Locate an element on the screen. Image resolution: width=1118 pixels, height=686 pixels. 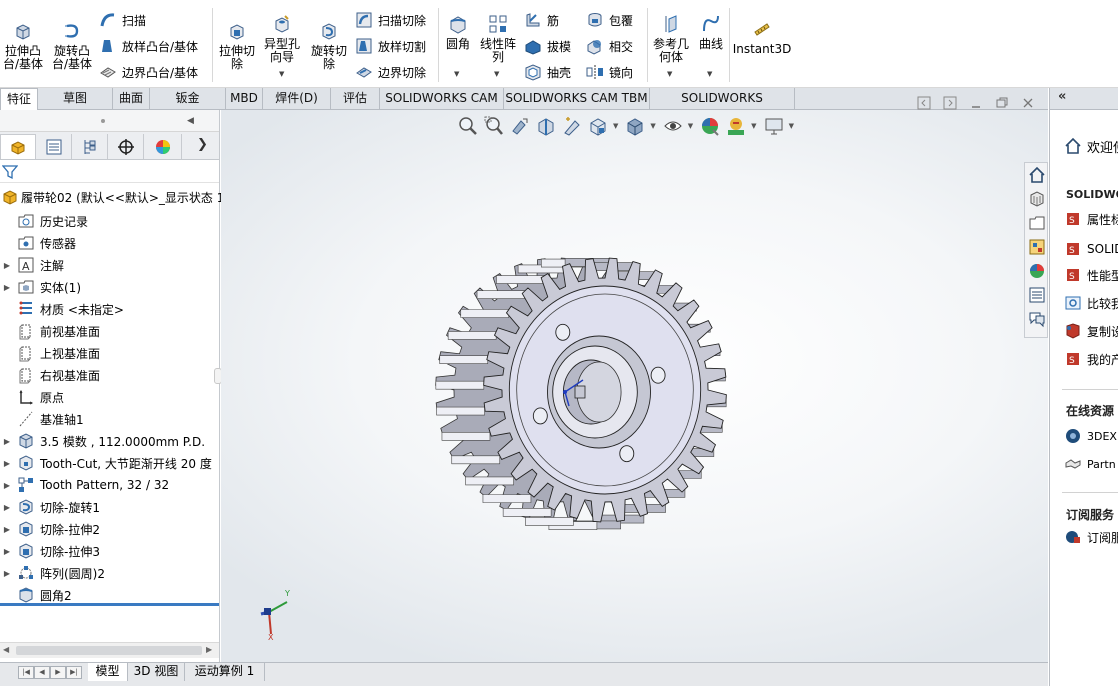
tab-features: 特征 is located at coordinates (19, 99).